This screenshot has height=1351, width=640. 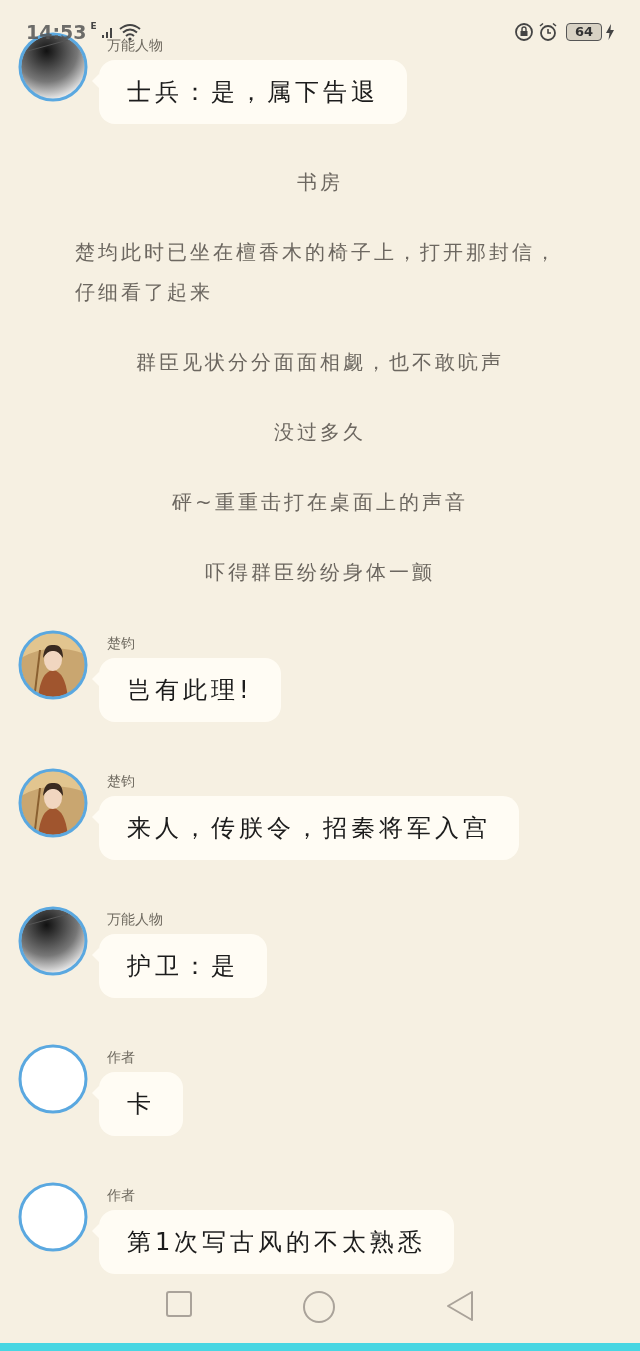 I want to click on network-type: E, so click(x=93, y=26).